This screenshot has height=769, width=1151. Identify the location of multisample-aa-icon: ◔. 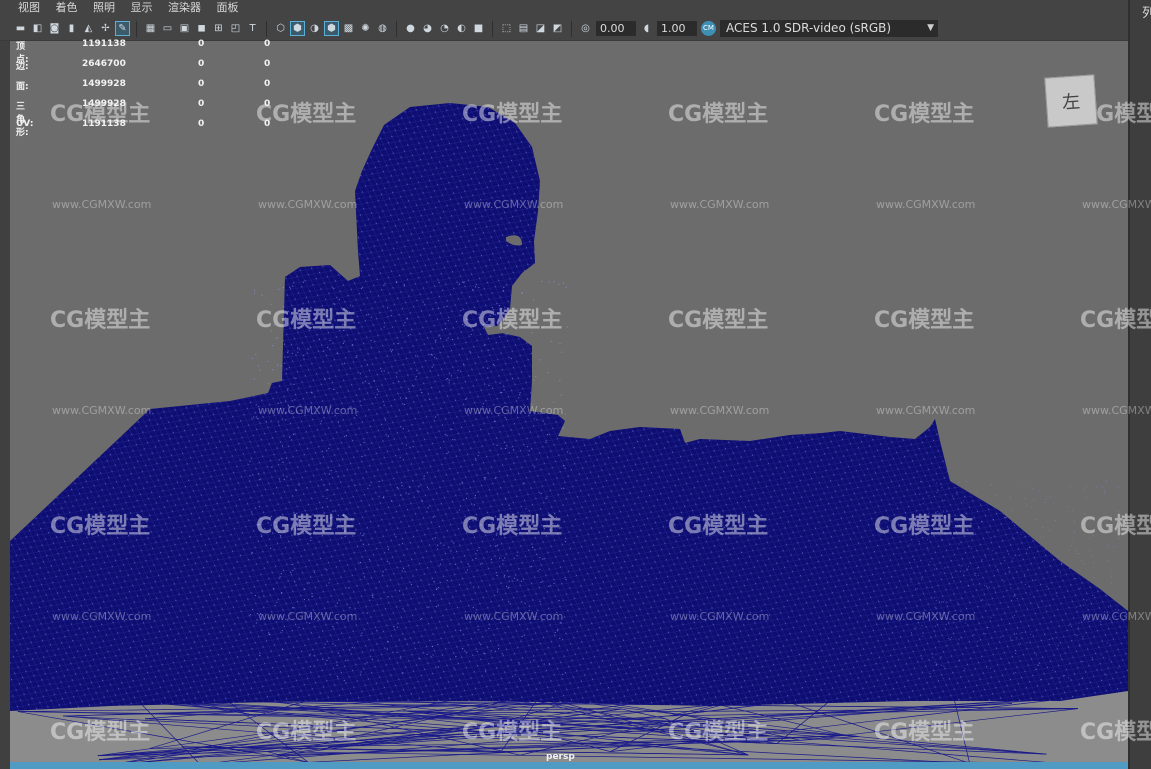
(444, 28).